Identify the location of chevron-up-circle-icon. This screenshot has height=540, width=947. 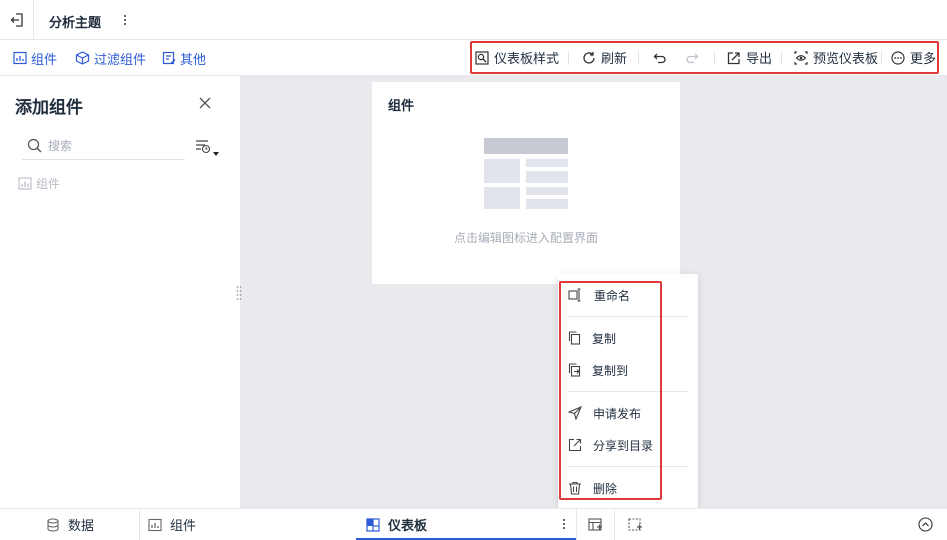
(925, 524).